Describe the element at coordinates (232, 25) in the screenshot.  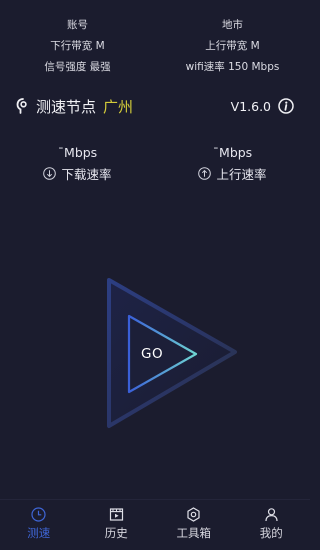
I see `location-label: 地市` at that location.